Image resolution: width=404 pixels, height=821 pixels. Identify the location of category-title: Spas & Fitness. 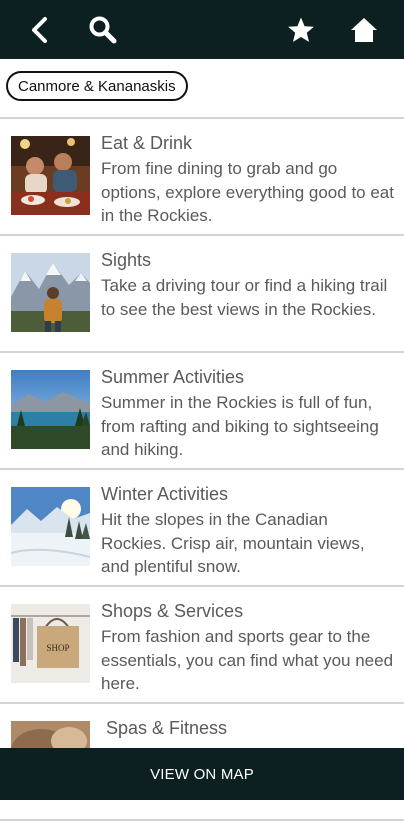
(164, 728).